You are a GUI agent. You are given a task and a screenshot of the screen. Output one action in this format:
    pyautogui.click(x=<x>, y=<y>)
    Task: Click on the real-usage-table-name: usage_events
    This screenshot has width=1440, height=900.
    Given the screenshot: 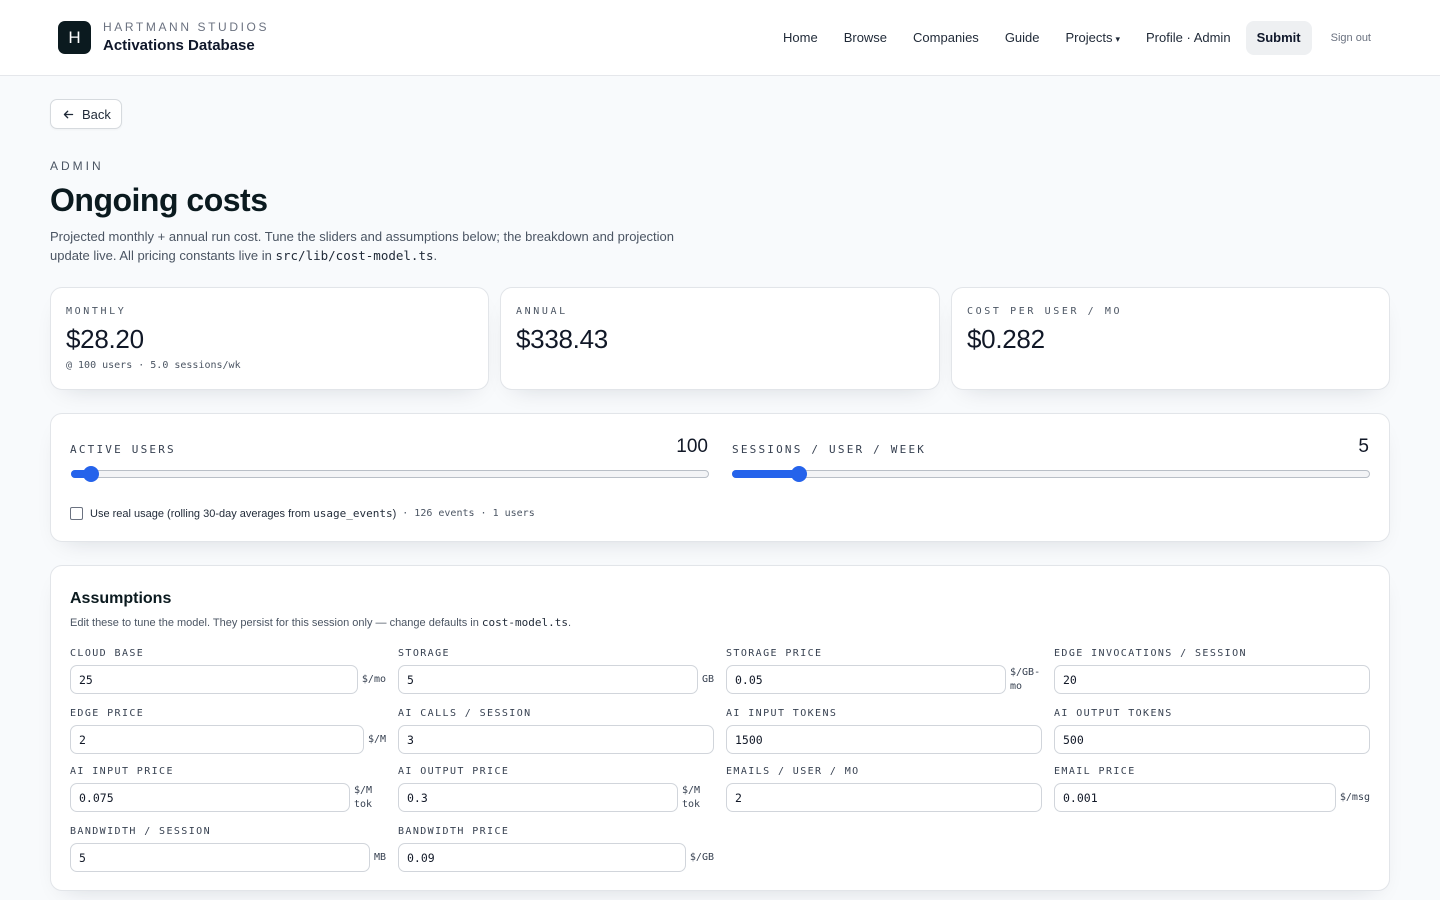 What is the action you would take?
    pyautogui.click(x=353, y=513)
    